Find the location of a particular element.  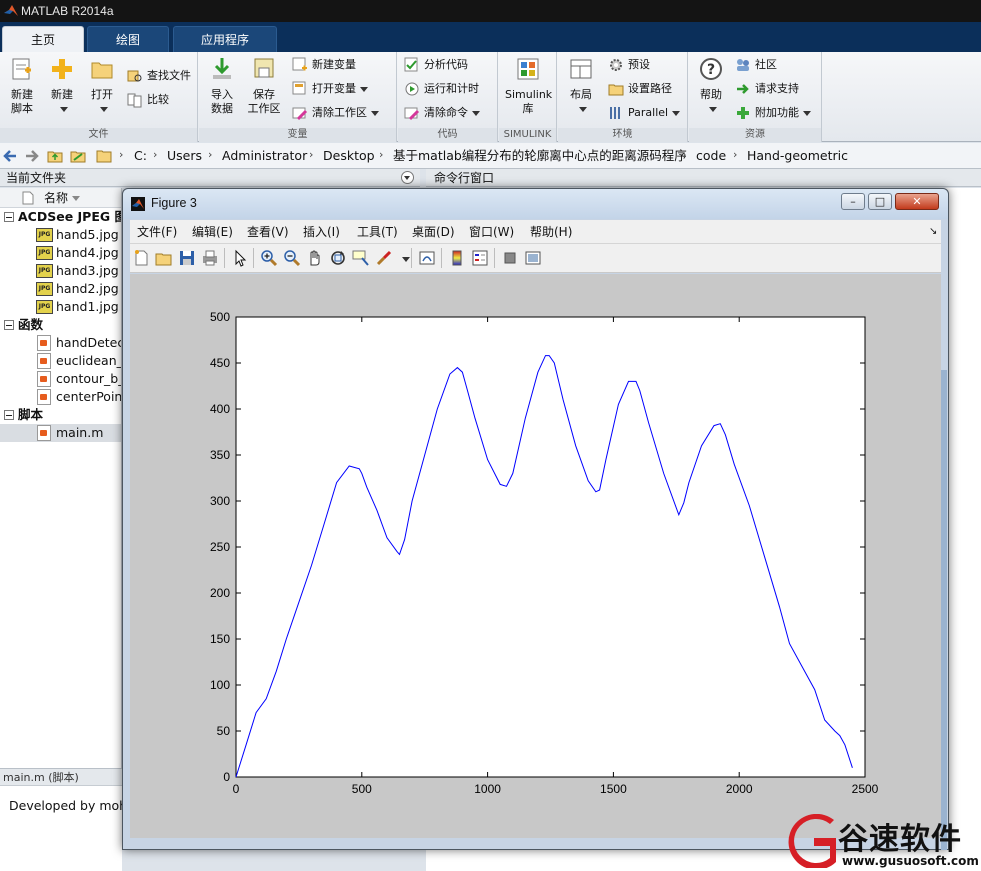

group-row-jpeg: ACDSee JPEG 图像 is located at coordinates (60, 217).